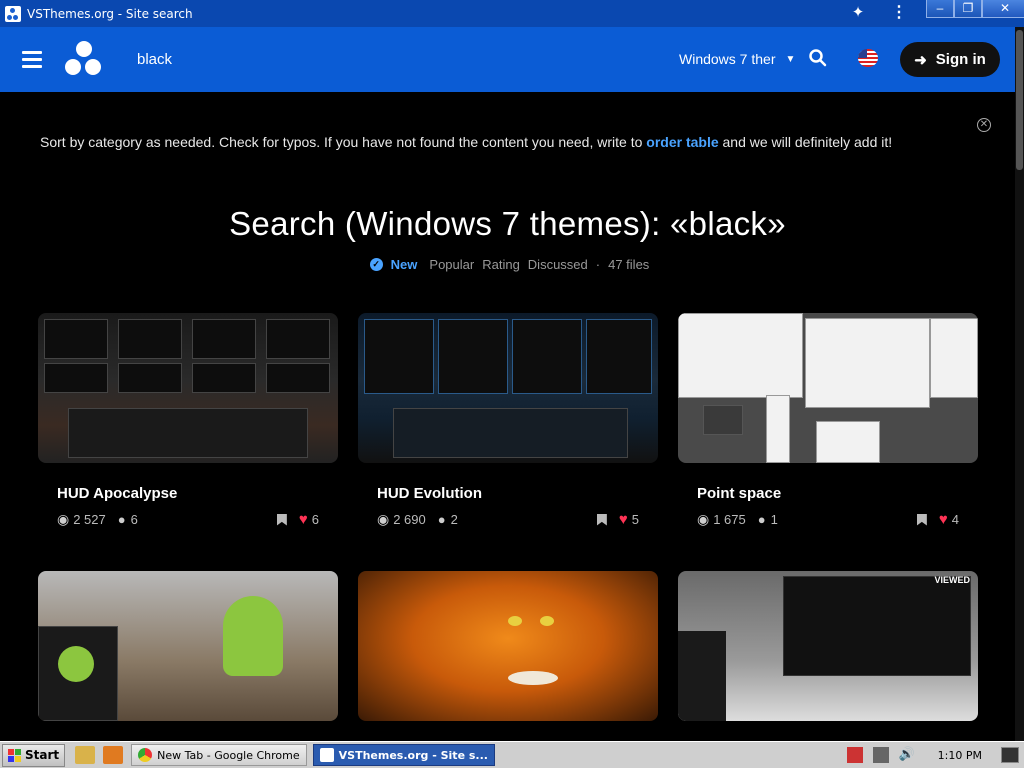  Describe the element at coordinates (508, 519) in the screenshot. I see `theme-stats: ◉ 2 690 ● 2 ♥ 5` at that location.